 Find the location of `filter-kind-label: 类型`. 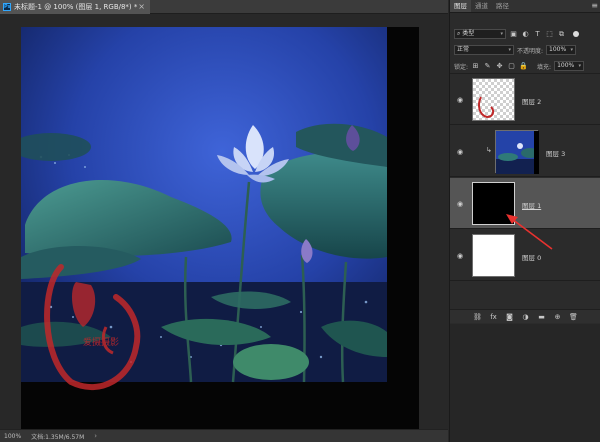

filter-kind-label: 类型 is located at coordinates (468, 33).